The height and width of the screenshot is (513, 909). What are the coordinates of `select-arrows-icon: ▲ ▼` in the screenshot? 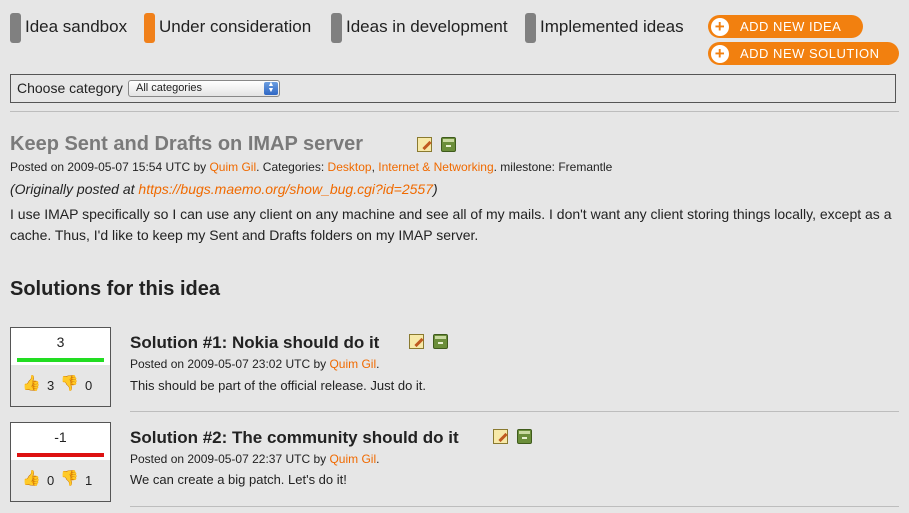 It's located at (271, 88).